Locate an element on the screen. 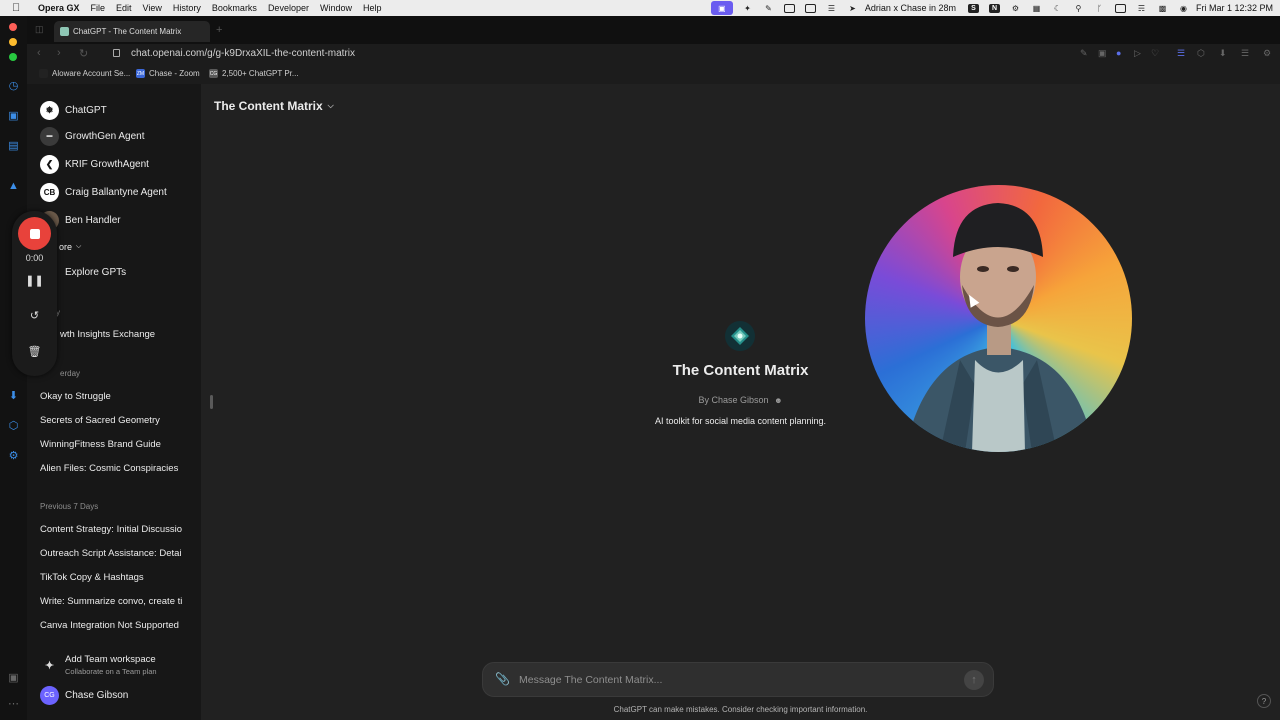 This screenshot has width=1280, height=720. conversation-item: wth Insights Exchange is located at coordinates (130, 334).